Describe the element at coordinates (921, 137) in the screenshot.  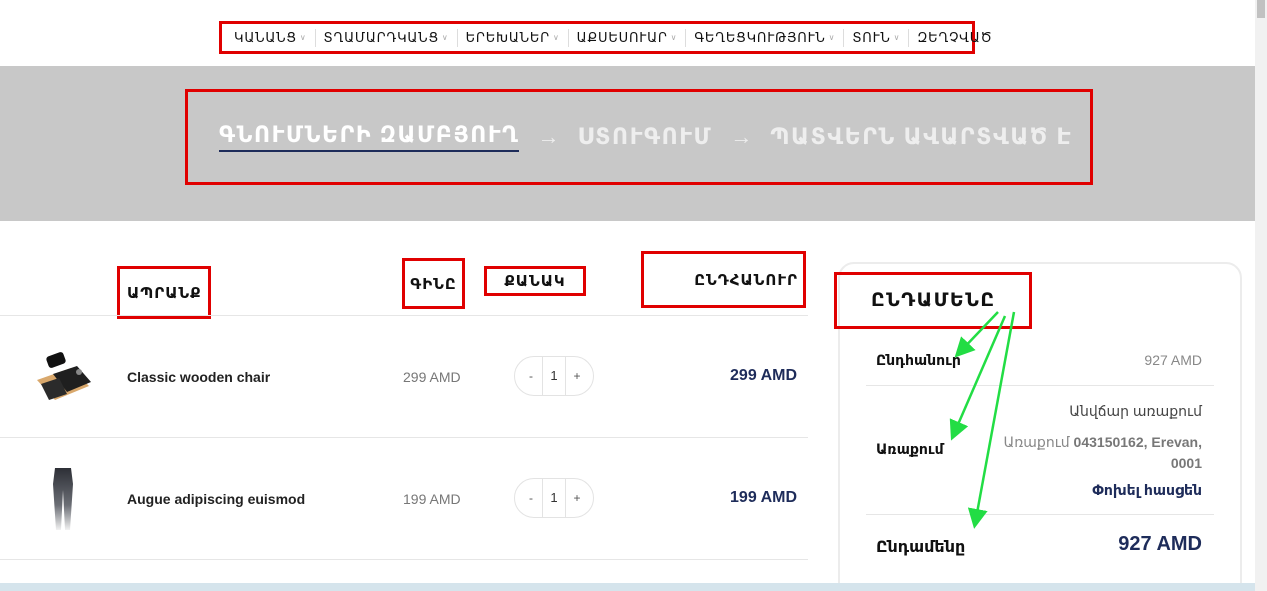
I see `checkout-step: Պատվերն ավարտված է` at that location.